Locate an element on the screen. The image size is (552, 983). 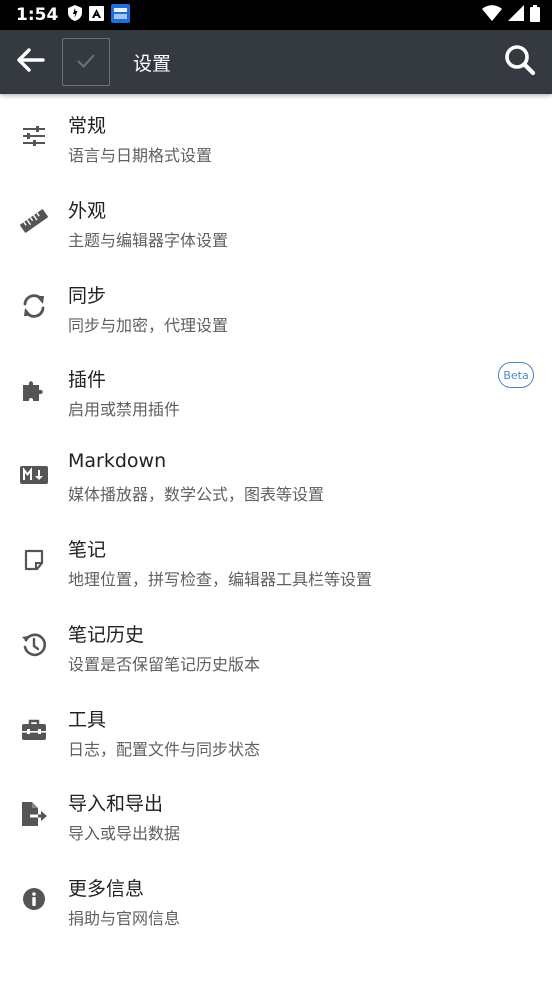
sliders-icon is located at coordinates (34, 136).